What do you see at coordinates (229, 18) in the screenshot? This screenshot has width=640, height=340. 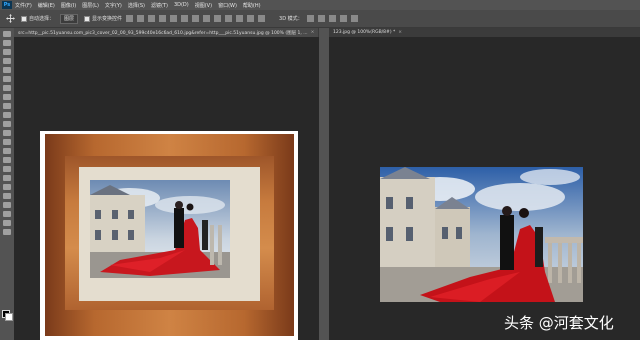 I see `distribute-left-icon` at bounding box center [229, 18].